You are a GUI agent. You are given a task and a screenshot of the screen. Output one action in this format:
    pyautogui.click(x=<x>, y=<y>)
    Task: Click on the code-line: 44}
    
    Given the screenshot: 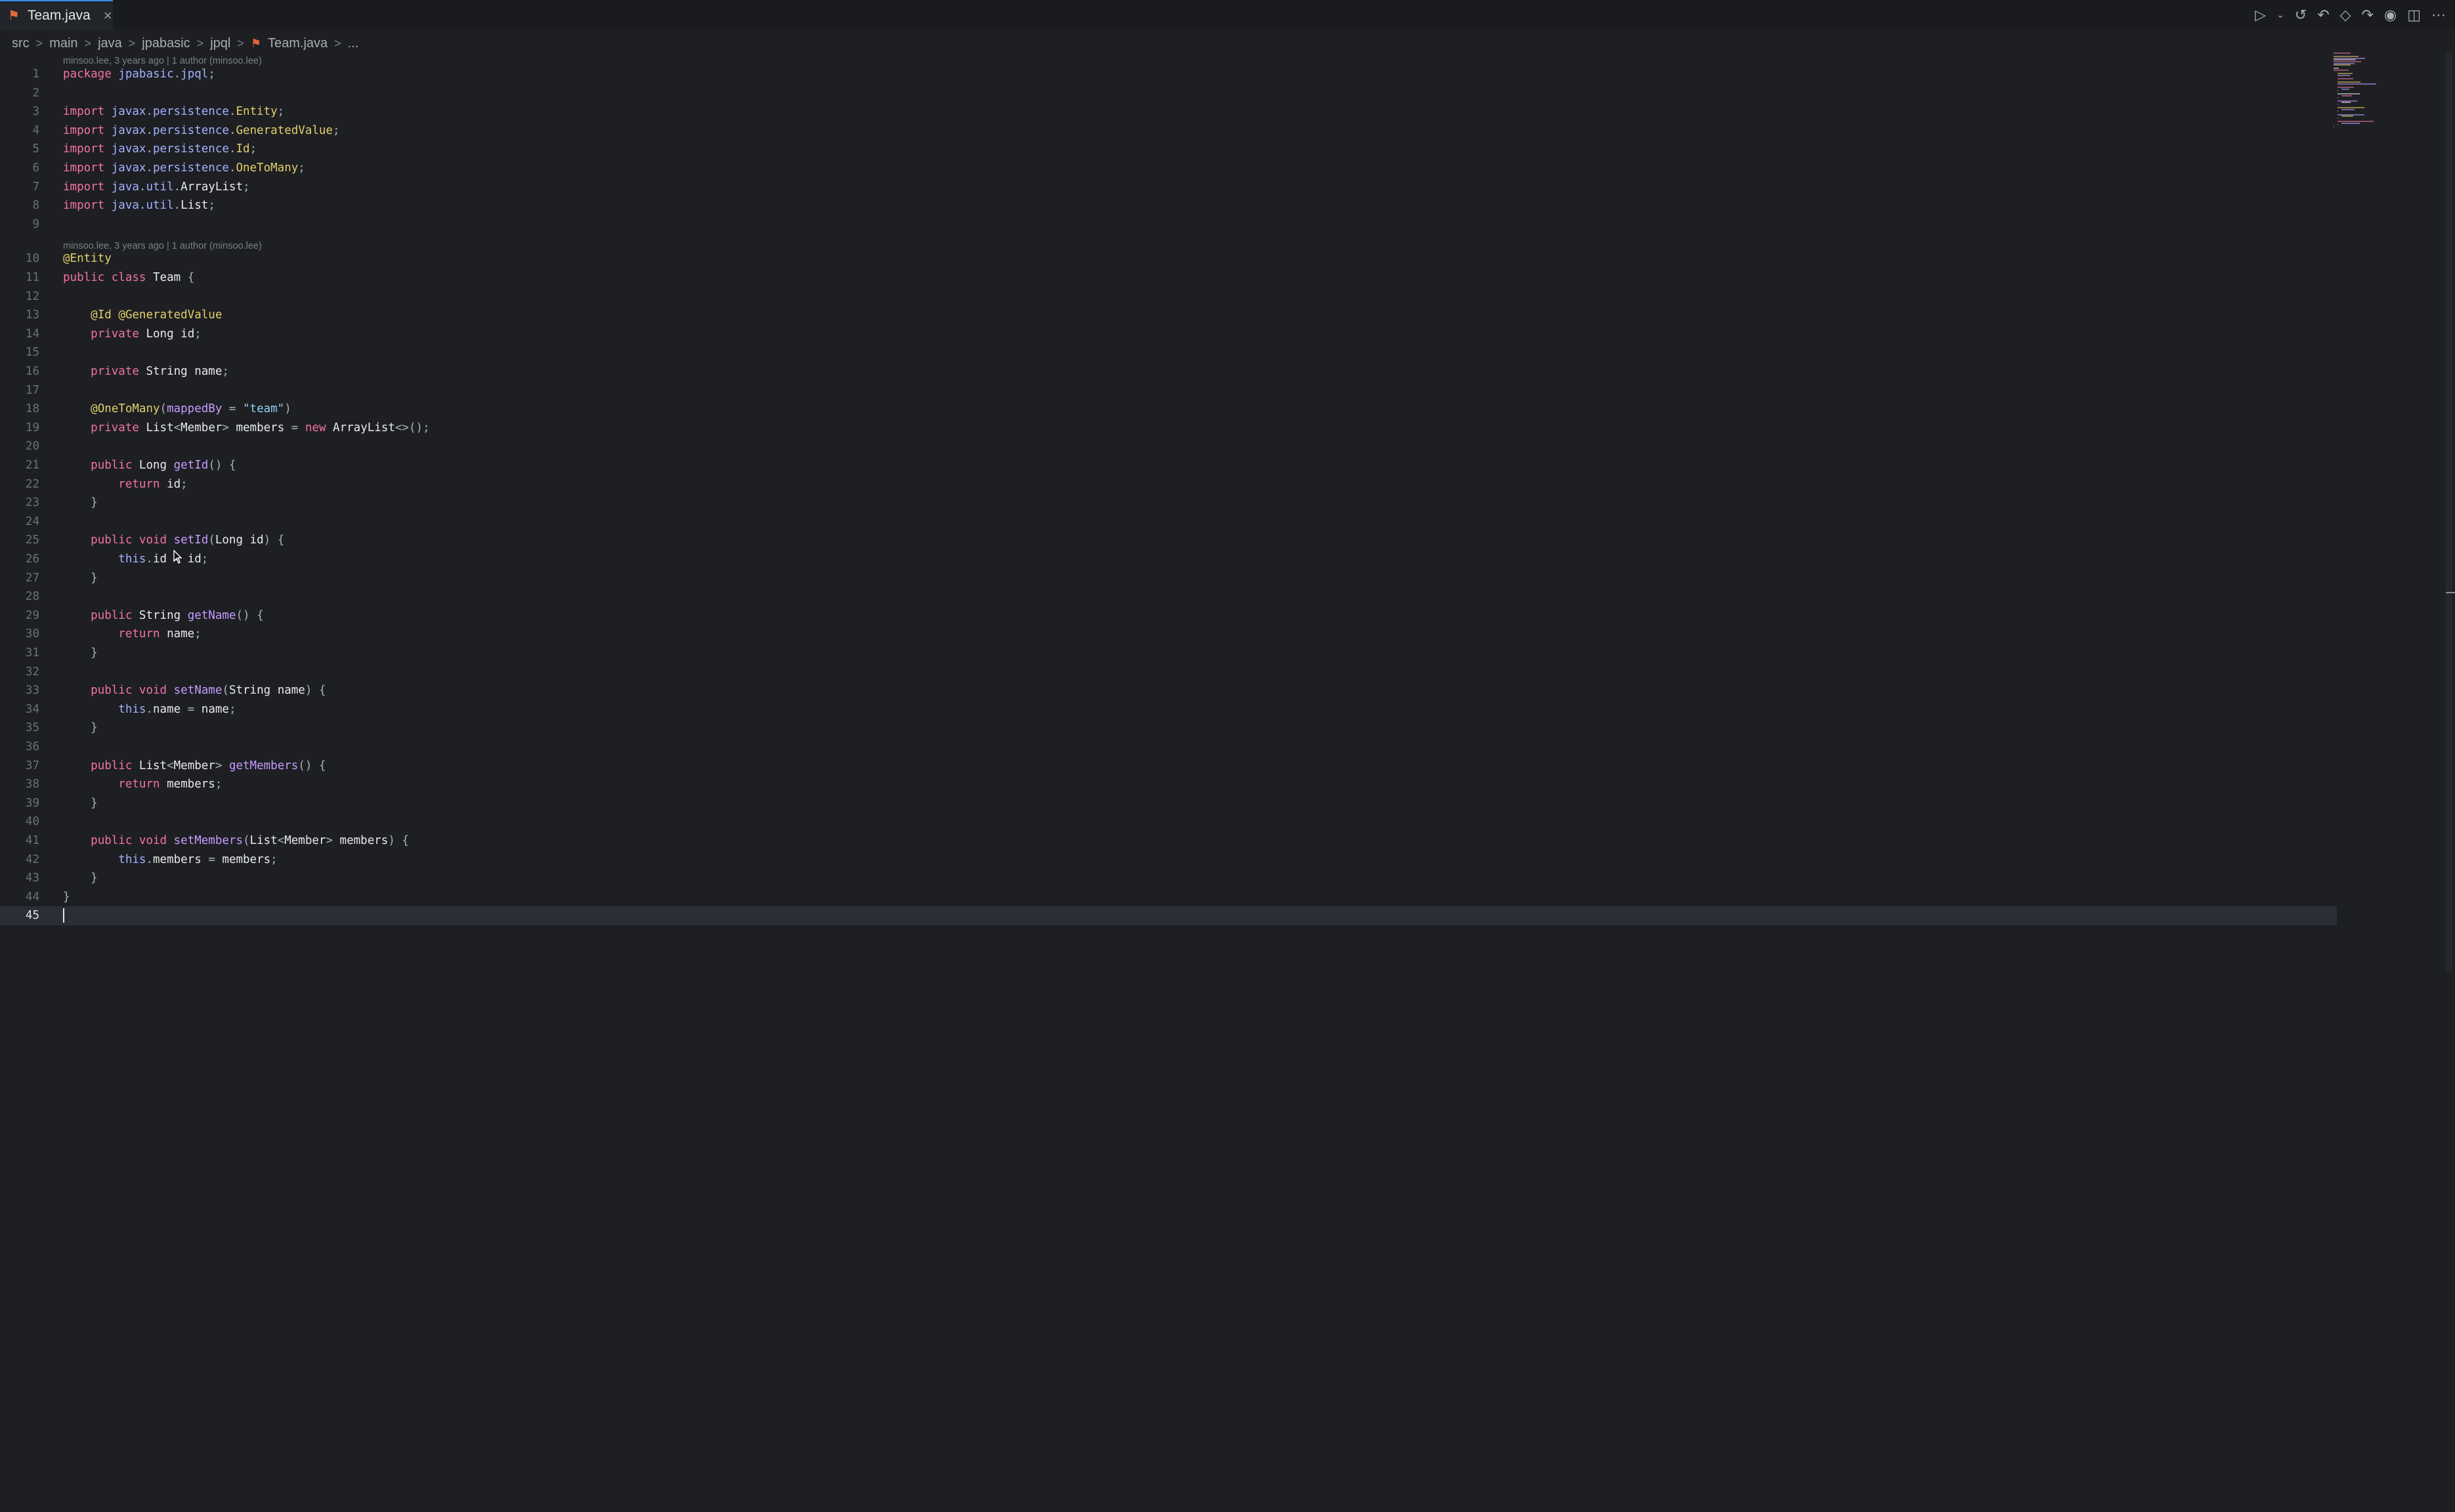 What is the action you would take?
    pyautogui.click(x=1168, y=897)
    